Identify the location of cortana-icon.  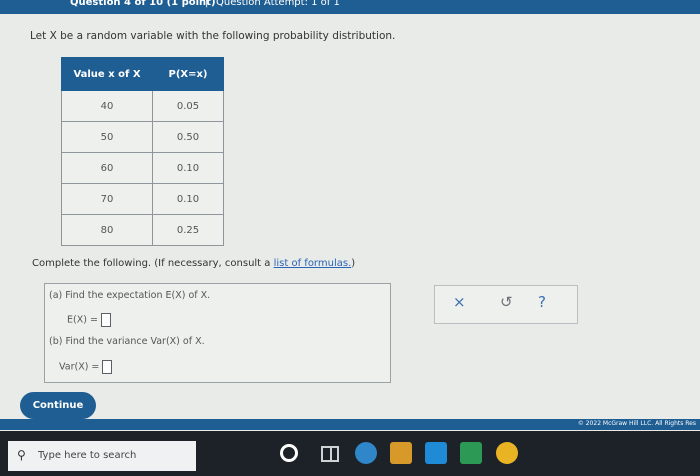
(289, 453).